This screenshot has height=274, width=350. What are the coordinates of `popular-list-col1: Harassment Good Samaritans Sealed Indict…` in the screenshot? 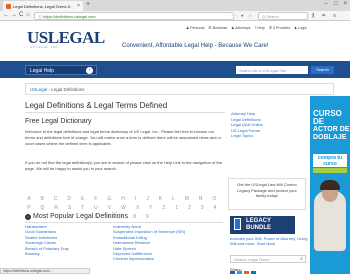 It's located at (47, 240).